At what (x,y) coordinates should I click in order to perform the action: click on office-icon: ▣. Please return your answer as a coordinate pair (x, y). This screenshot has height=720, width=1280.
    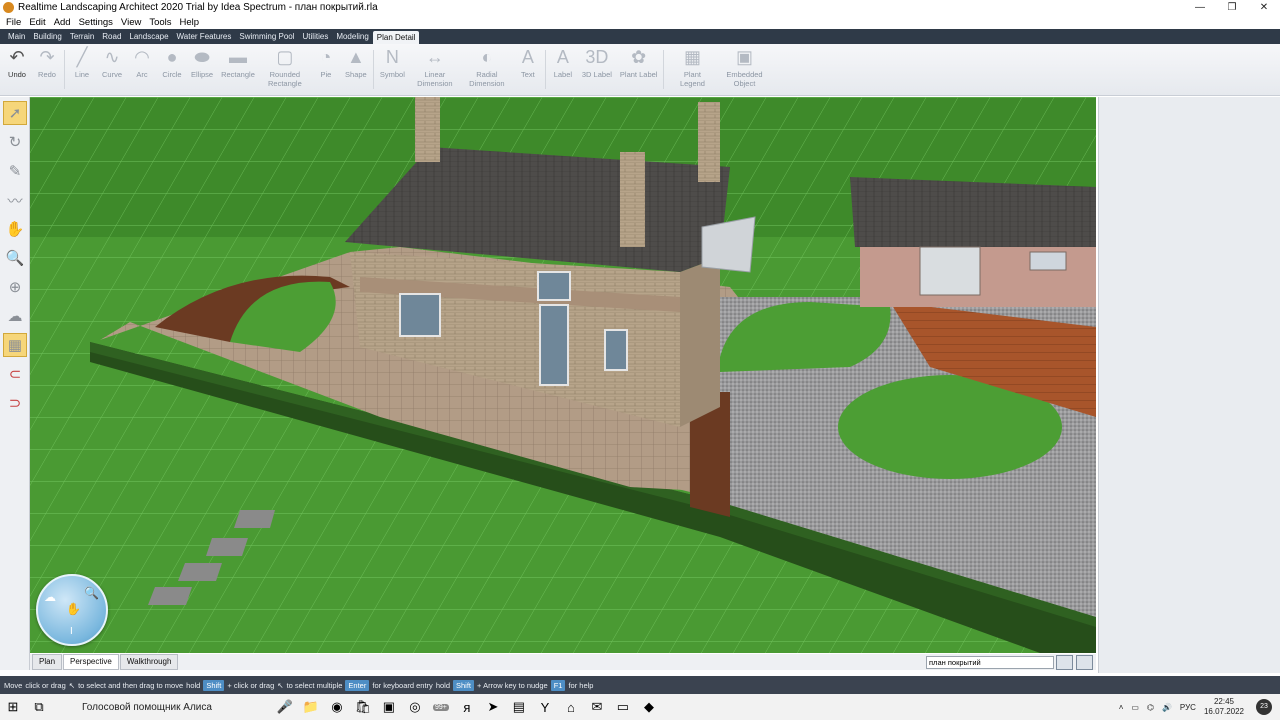
    Looking at the image, I should click on (389, 707).